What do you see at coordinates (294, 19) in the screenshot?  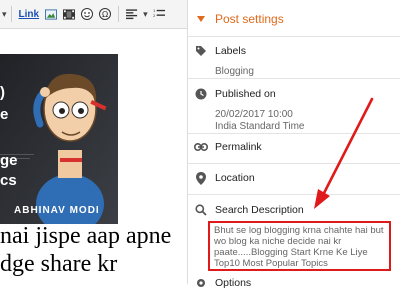 I see `post-settings-header: Post settings` at bounding box center [294, 19].